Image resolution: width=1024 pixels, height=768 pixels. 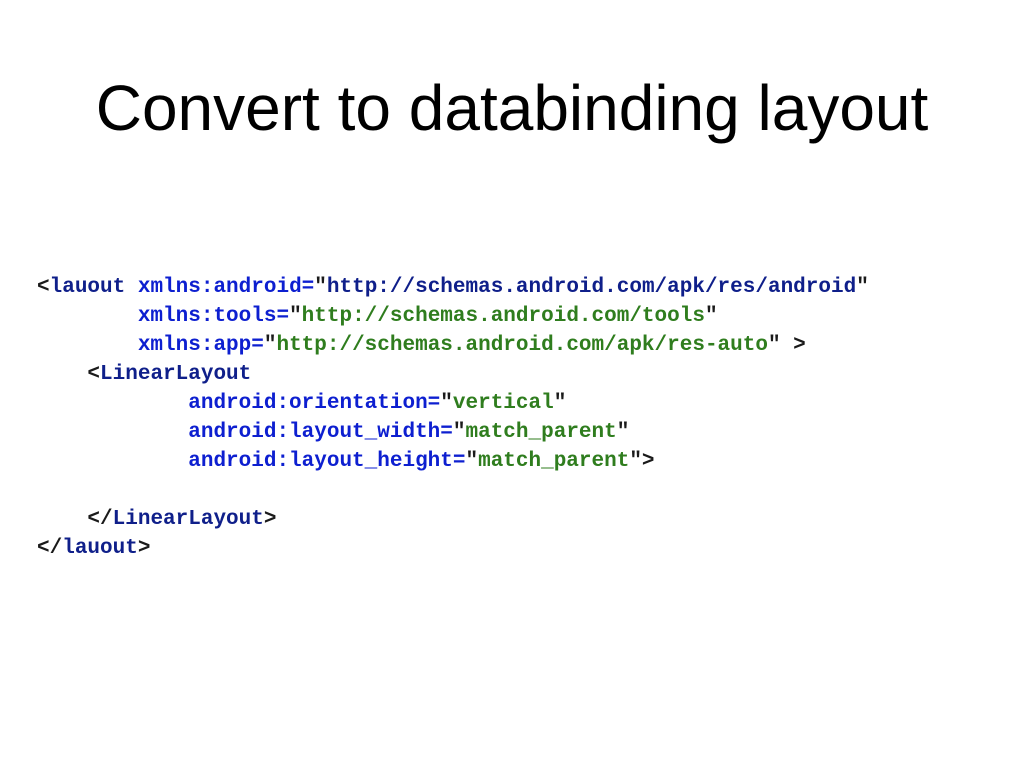 I want to click on code-line: android:layout_height="match_parent">, so click(x=453, y=461).